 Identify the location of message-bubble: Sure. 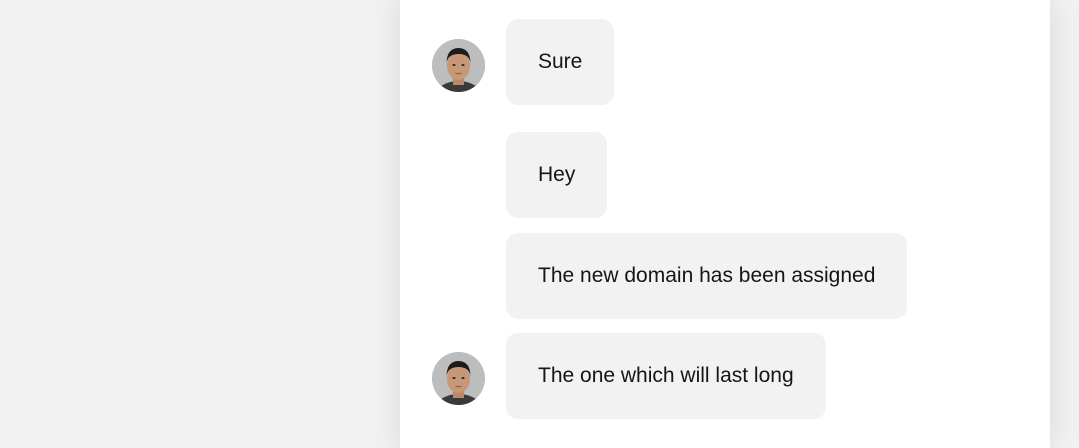
(560, 62).